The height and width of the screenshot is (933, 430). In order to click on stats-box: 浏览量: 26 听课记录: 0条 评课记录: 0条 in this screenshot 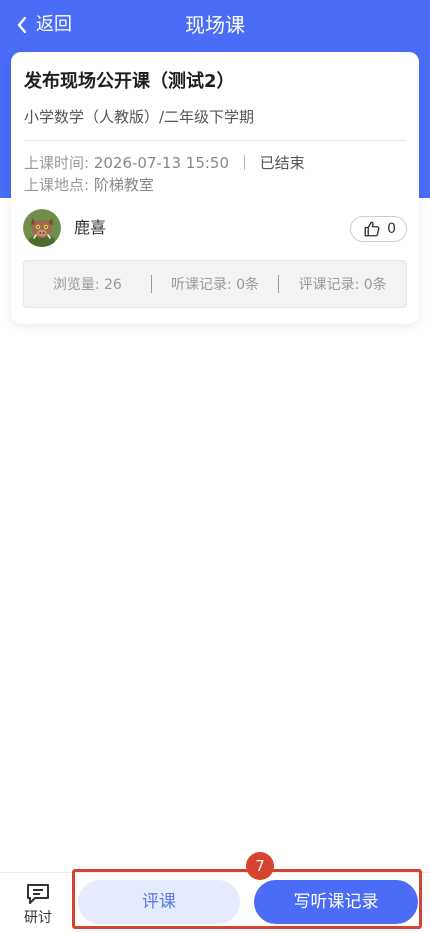, I will do `click(215, 284)`.